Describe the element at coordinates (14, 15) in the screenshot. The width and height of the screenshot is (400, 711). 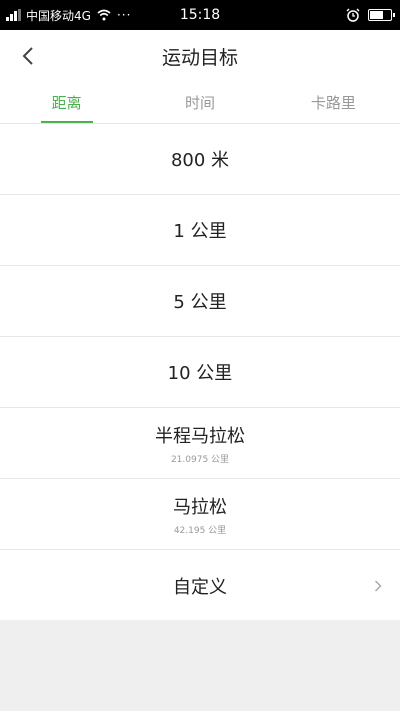
I see `signal-icon` at that location.